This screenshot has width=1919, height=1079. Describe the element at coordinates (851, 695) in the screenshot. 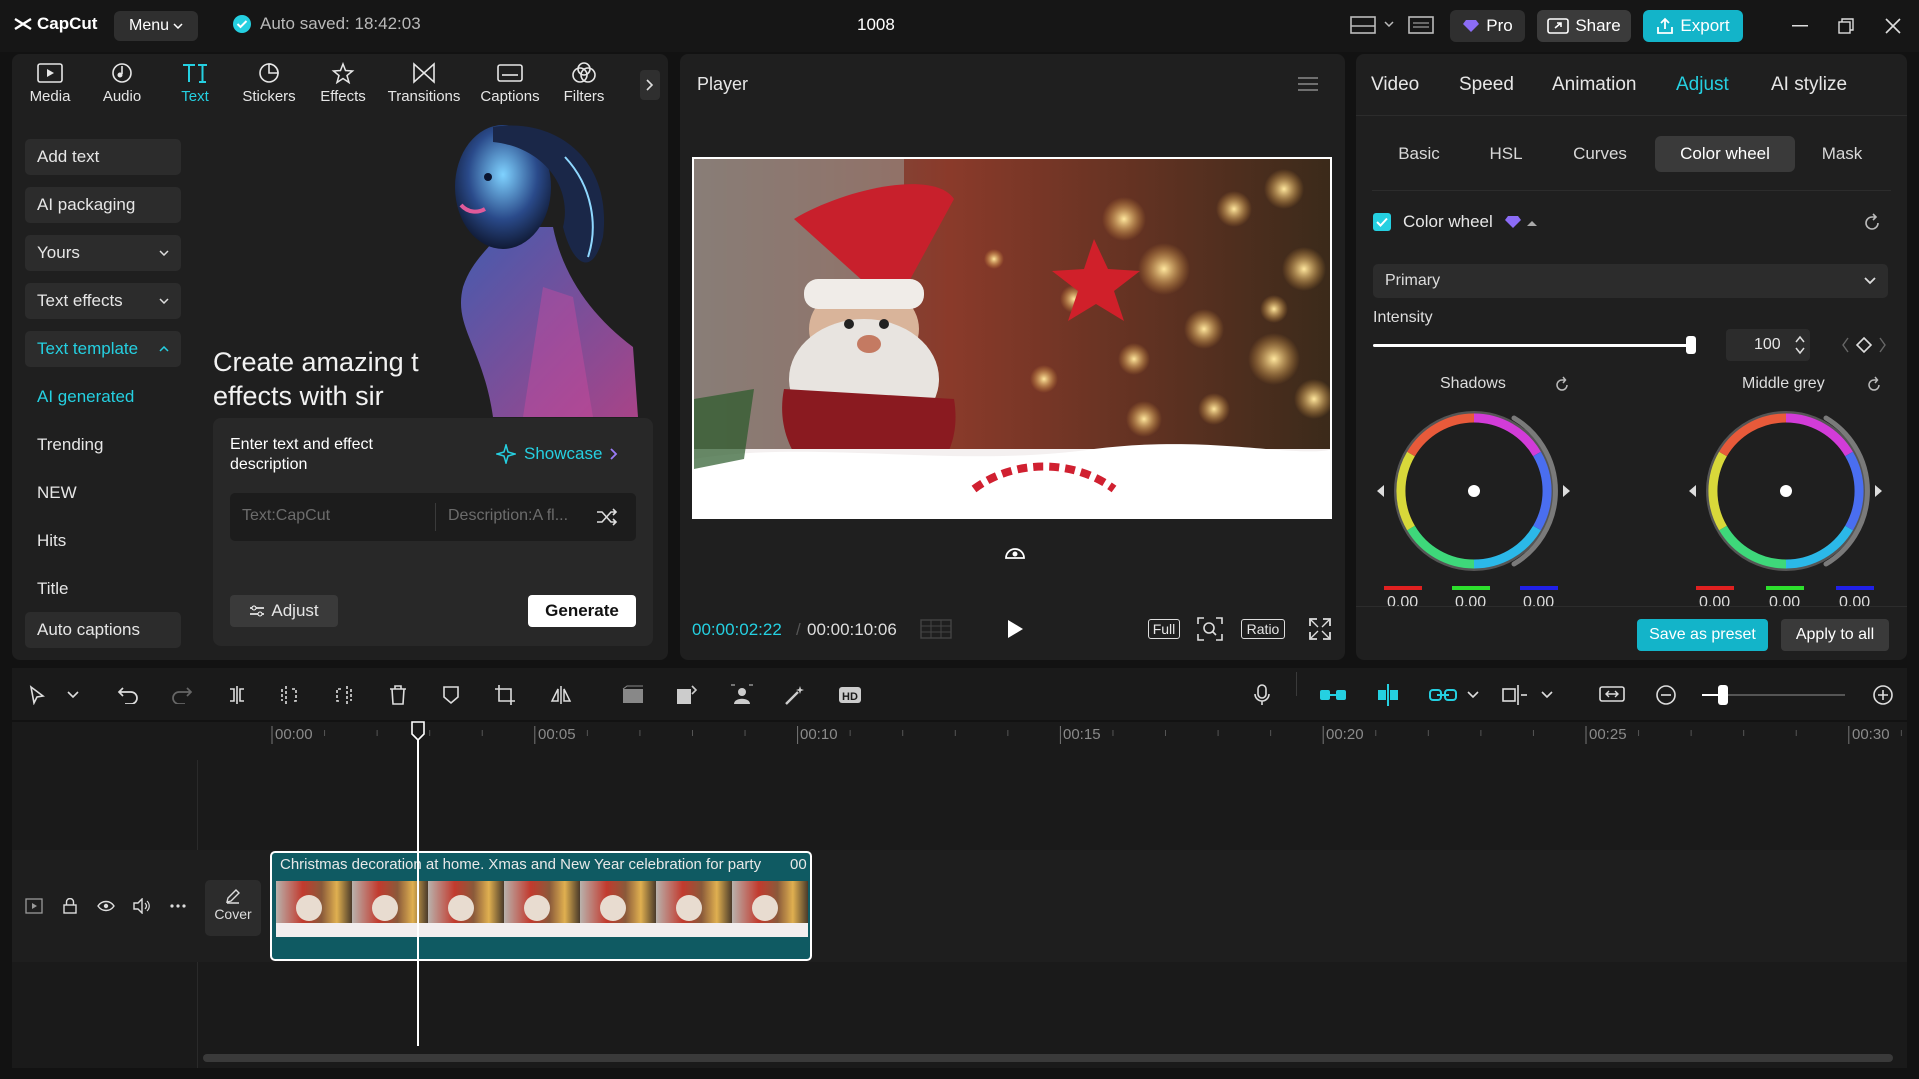

I see `hd-icon: HD` at that location.